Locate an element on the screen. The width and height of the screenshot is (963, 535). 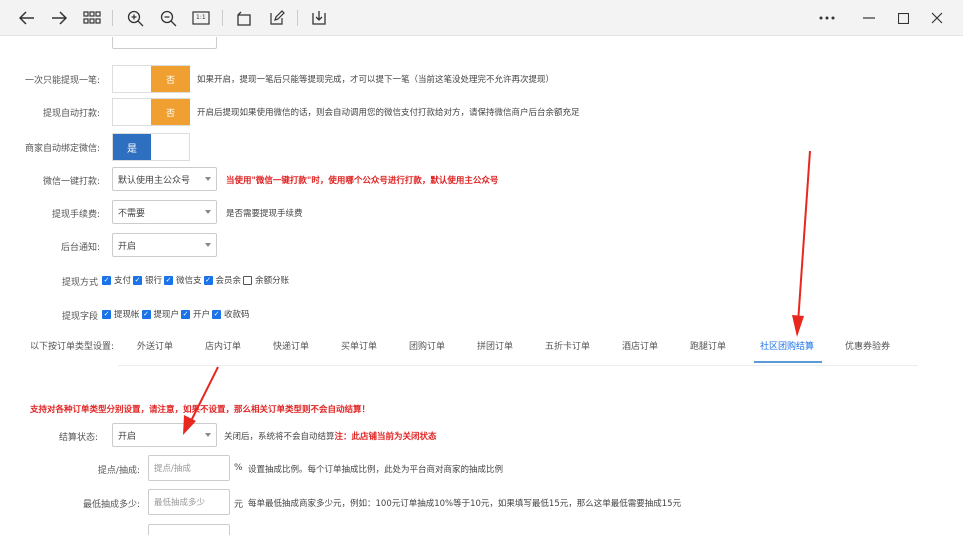
arrow-to-tab is located at coordinates (801, 243).